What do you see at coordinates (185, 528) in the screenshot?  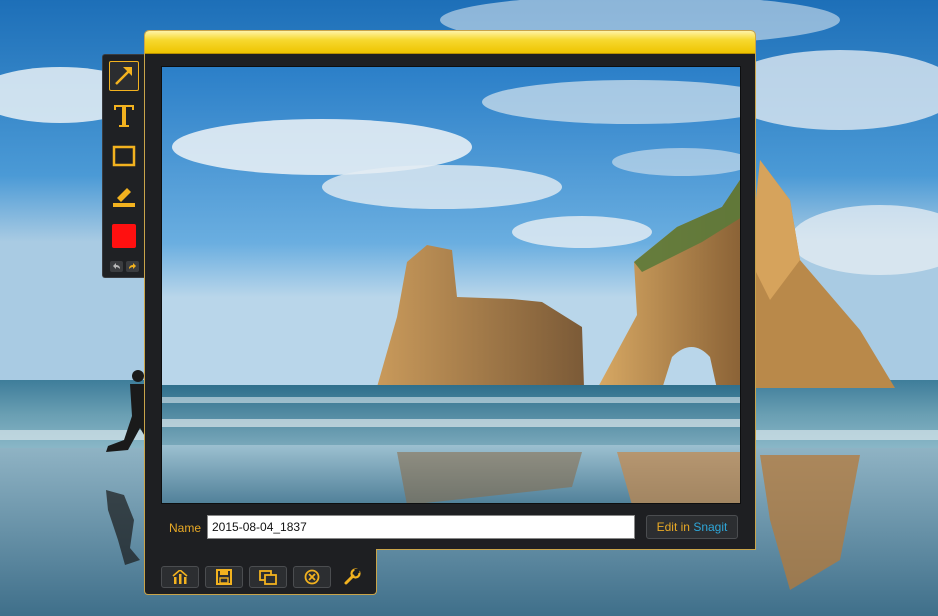 I see `name-label: Name` at bounding box center [185, 528].